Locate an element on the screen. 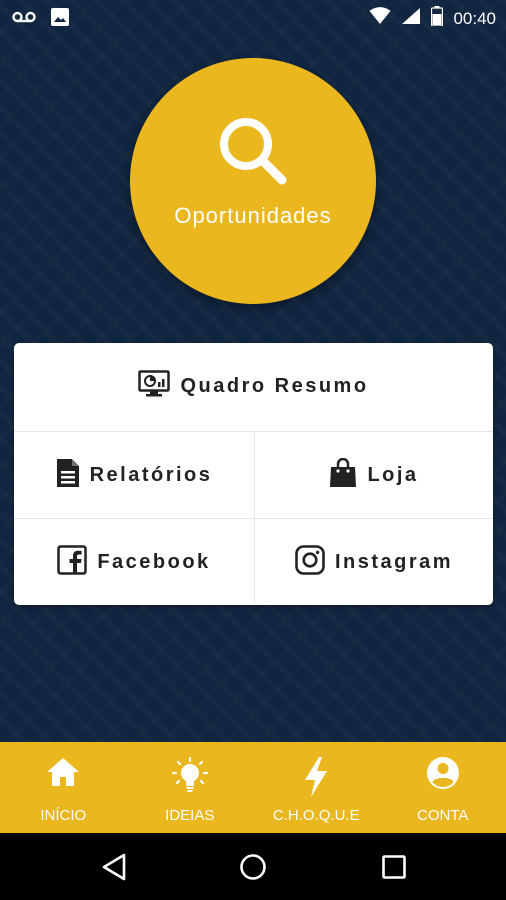  wifi-icon is located at coordinates (380, 18).